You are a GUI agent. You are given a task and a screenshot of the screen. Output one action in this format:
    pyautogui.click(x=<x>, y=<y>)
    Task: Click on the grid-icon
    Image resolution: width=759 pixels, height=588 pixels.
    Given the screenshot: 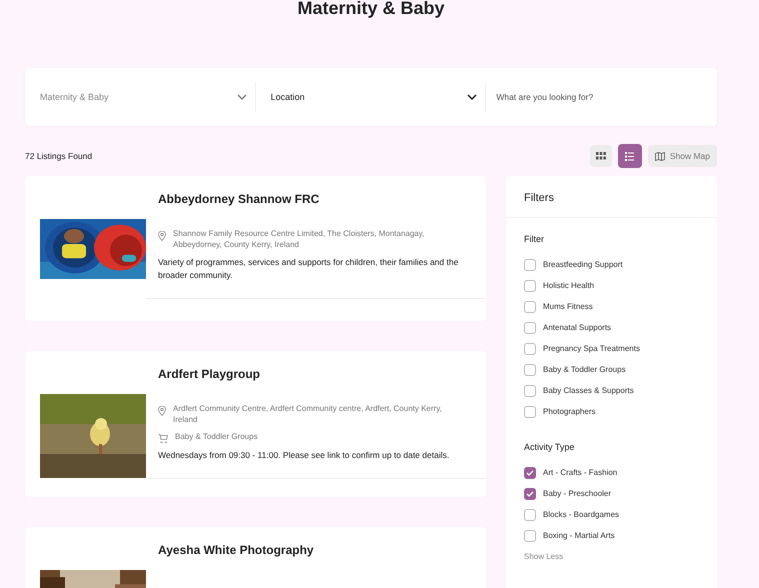 What is the action you would take?
    pyautogui.click(x=601, y=156)
    